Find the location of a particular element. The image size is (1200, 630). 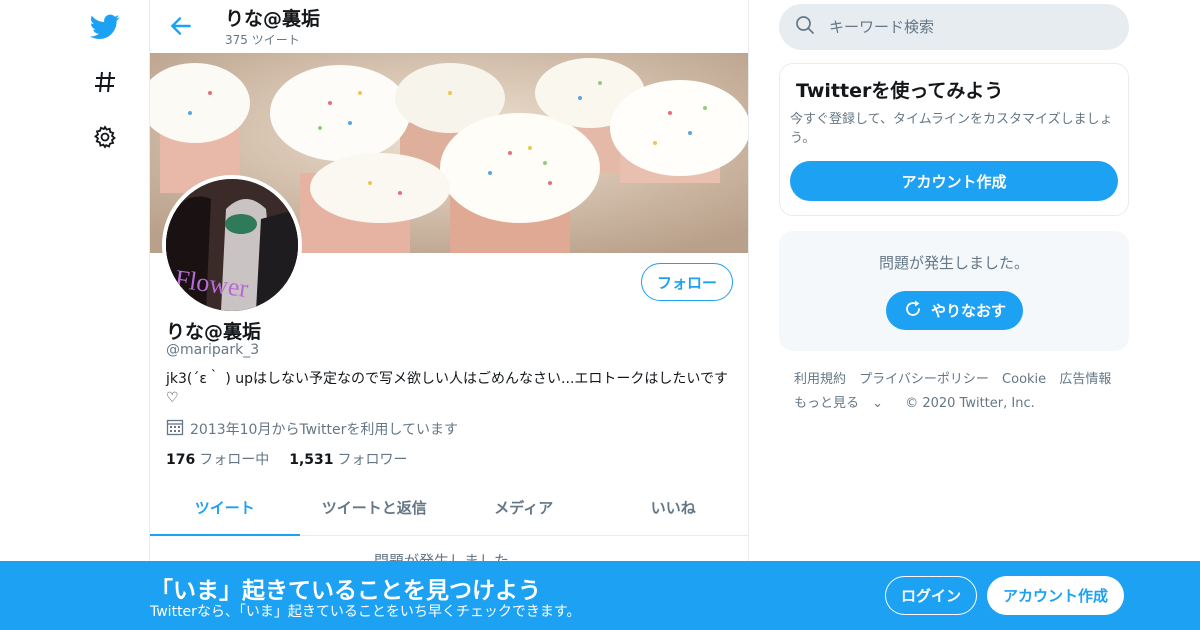

chevron-down-icon: ⌄ is located at coordinates (876, 403).